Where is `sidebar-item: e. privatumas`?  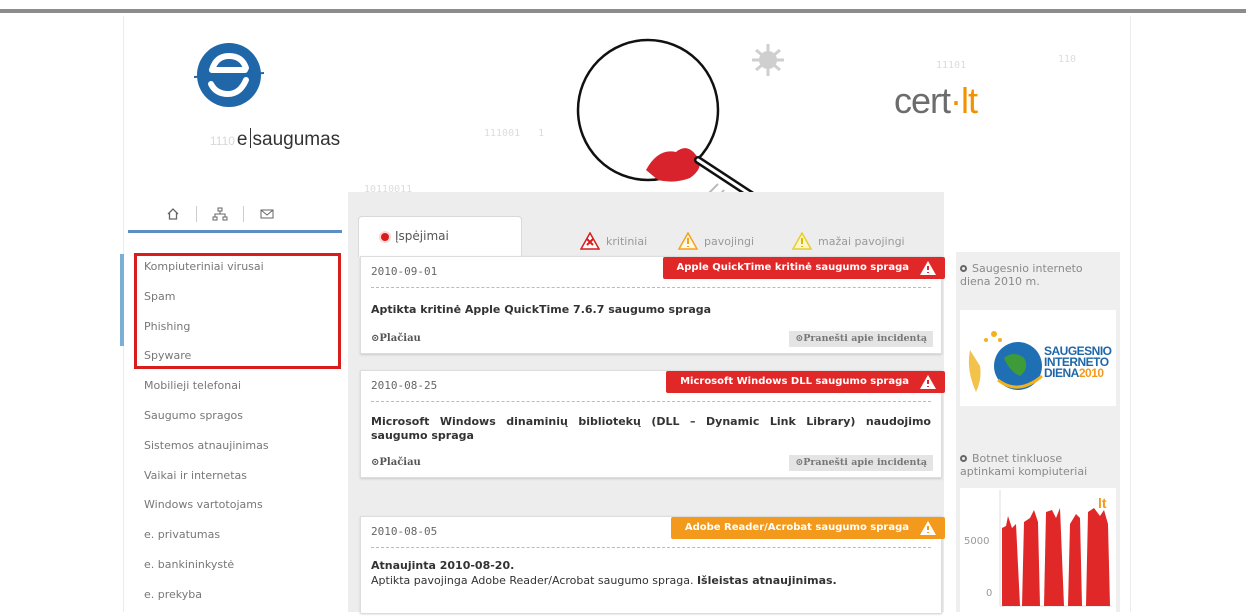 sidebar-item: e. privatumas is located at coordinates (236, 535).